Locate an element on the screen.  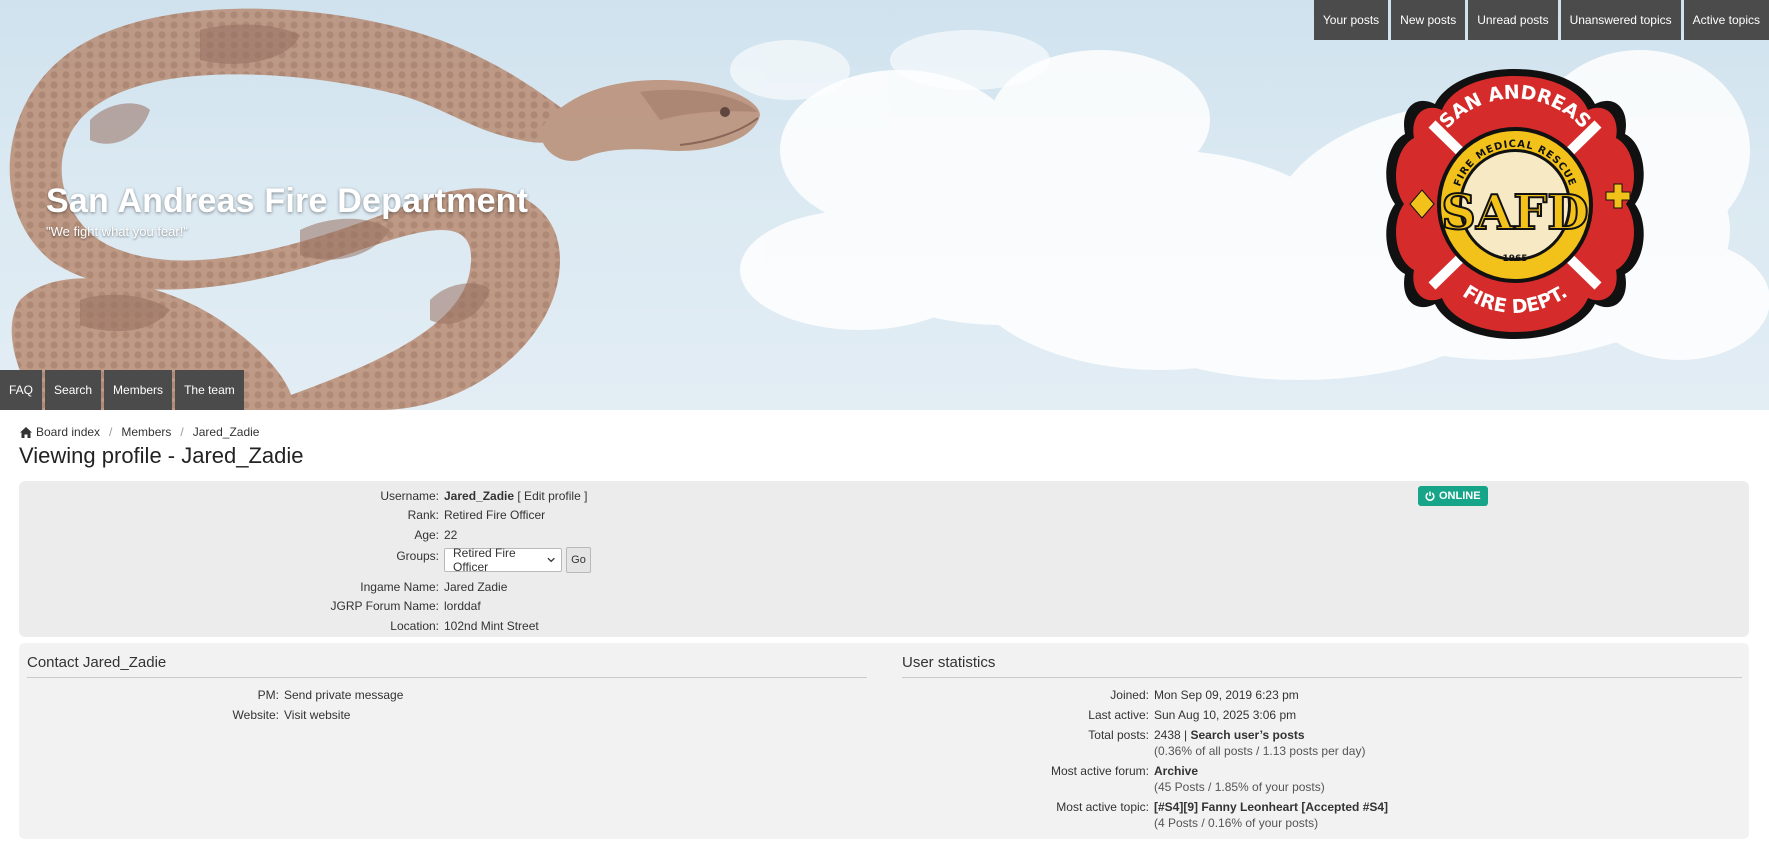
last-active-value: Sun Aug 10, 2025 3:06 pm is located at coordinates (1225, 715).